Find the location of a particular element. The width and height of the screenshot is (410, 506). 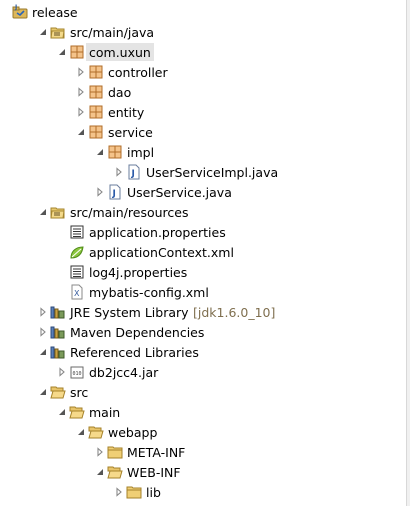

tree-item-label: log4j.properties is located at coordinates (138, 272).